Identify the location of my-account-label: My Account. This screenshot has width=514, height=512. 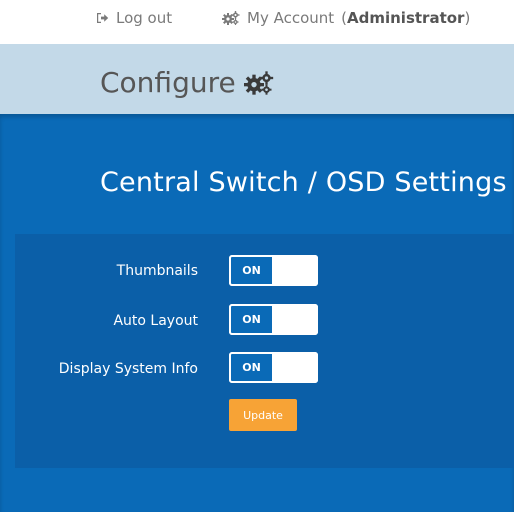
(291, 18).